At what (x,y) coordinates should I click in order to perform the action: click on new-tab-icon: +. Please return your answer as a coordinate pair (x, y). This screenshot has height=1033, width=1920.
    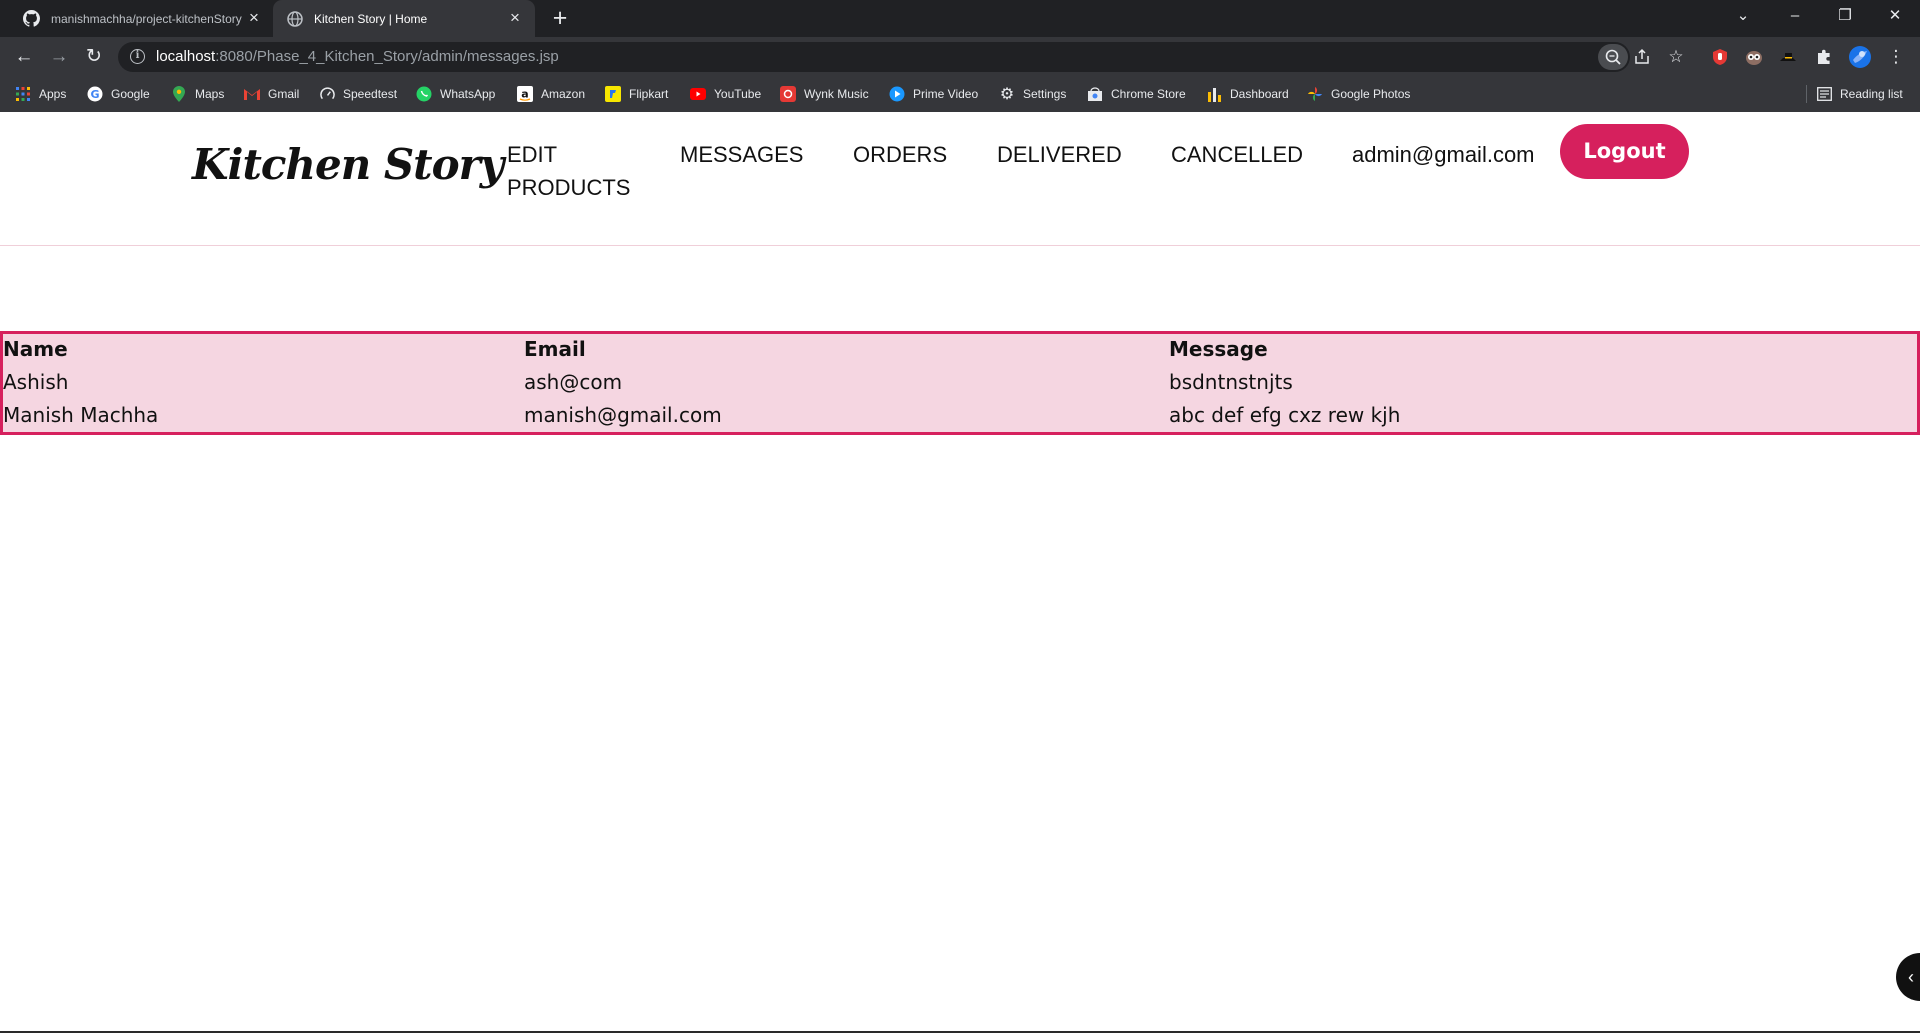
    Looking at the image, I should click on (560, 18).